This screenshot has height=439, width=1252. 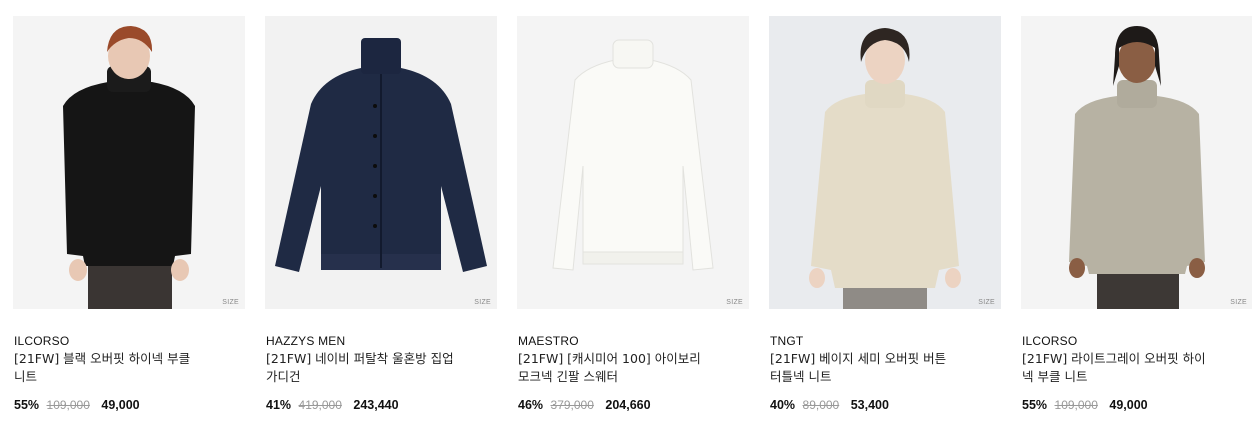 What do you see at coordinates (783, 405) in the screenshot?
I see `discount-rate: 40%` at bounding box center [783, 405].